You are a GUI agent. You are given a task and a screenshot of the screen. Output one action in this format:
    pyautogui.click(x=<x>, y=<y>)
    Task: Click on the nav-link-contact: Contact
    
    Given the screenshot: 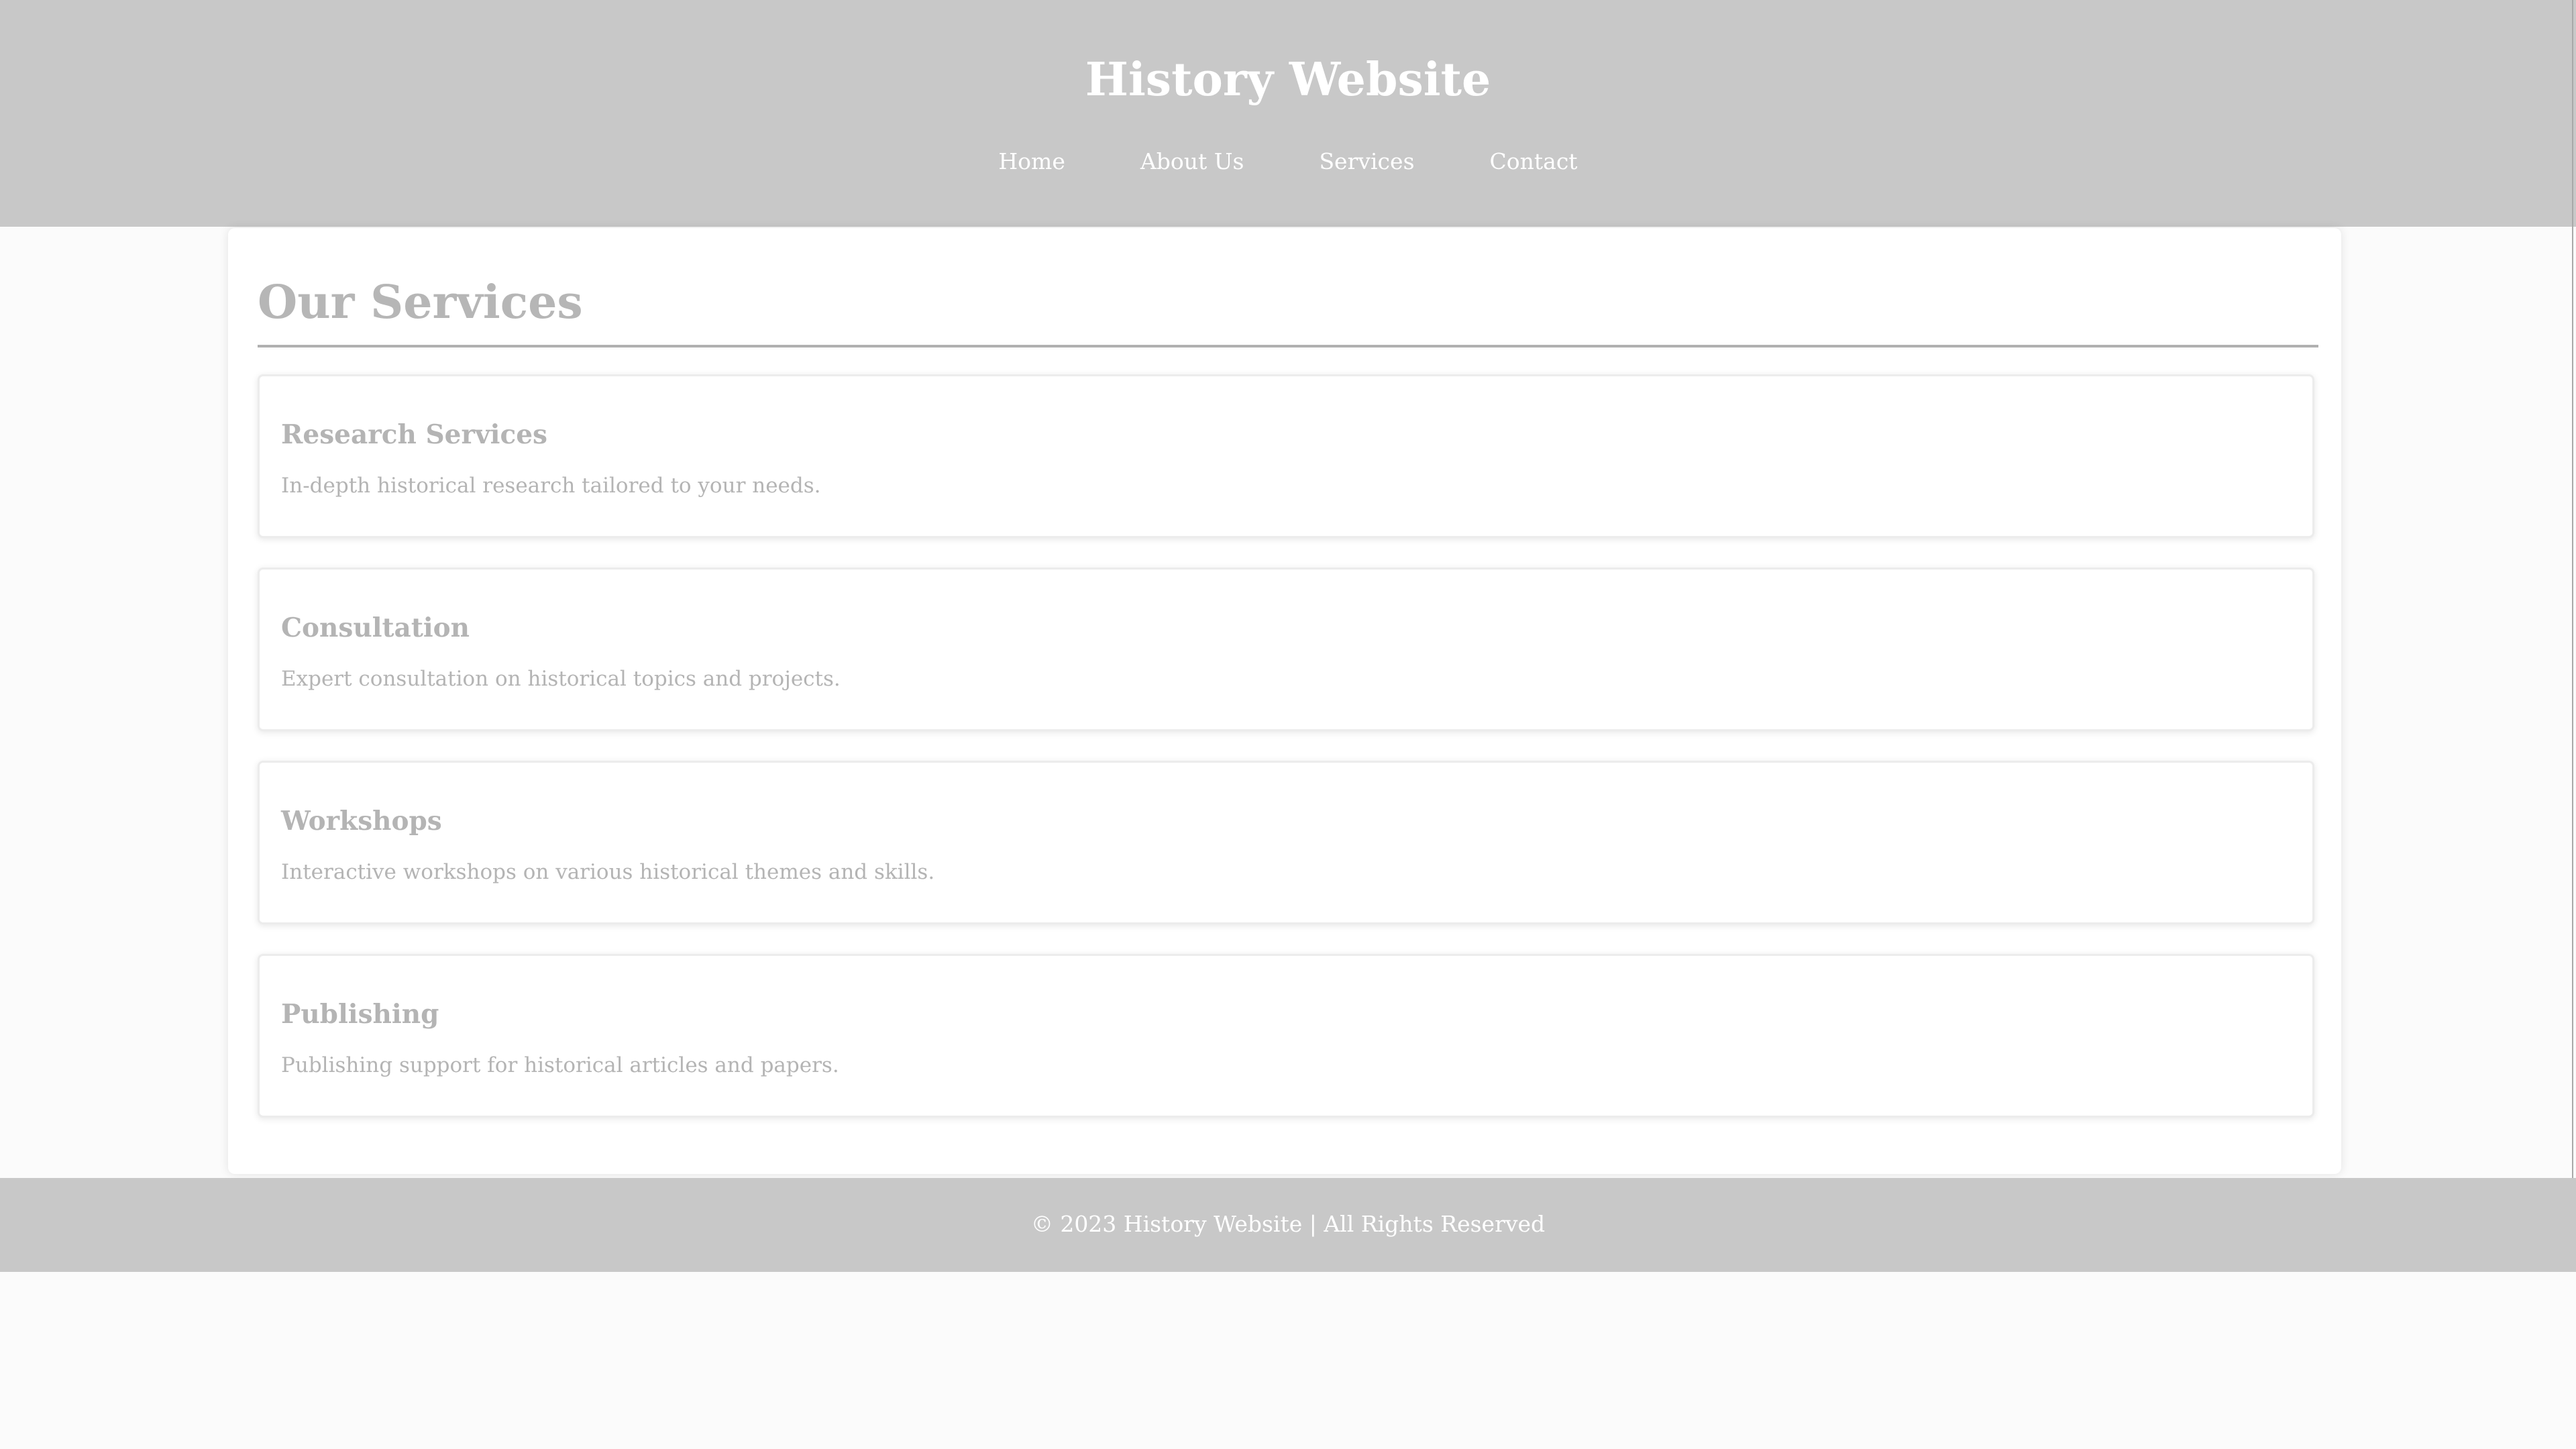 What is the action you would take?
    pyautogui.click(x=1534, y=161)
    